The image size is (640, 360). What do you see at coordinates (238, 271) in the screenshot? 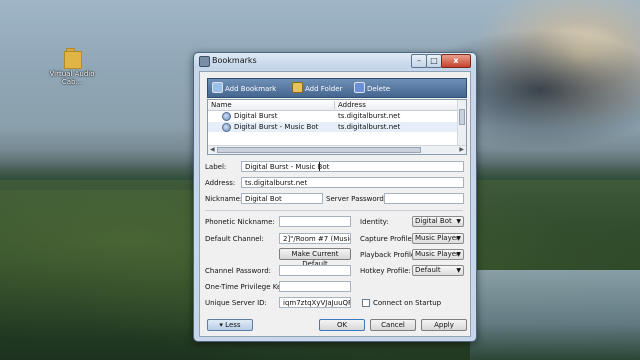
I see `channel-password-label: Channel Password:` at bounding box center [238, 271].